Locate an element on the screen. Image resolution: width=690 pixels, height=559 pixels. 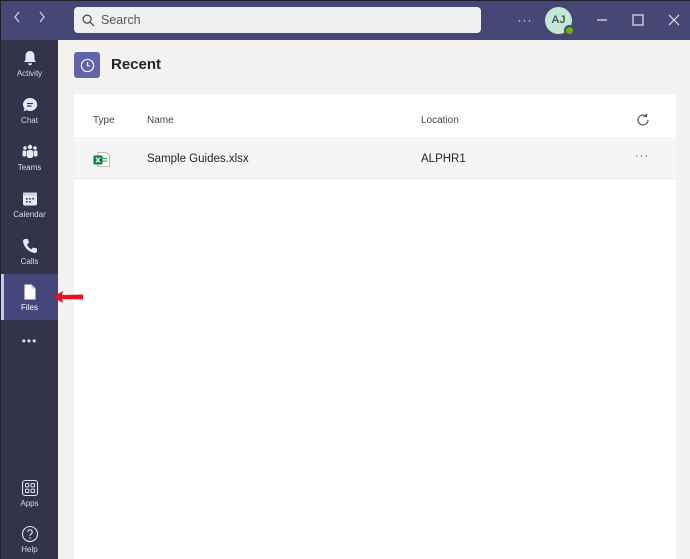
close-icon is located at coordinates (674, 20).